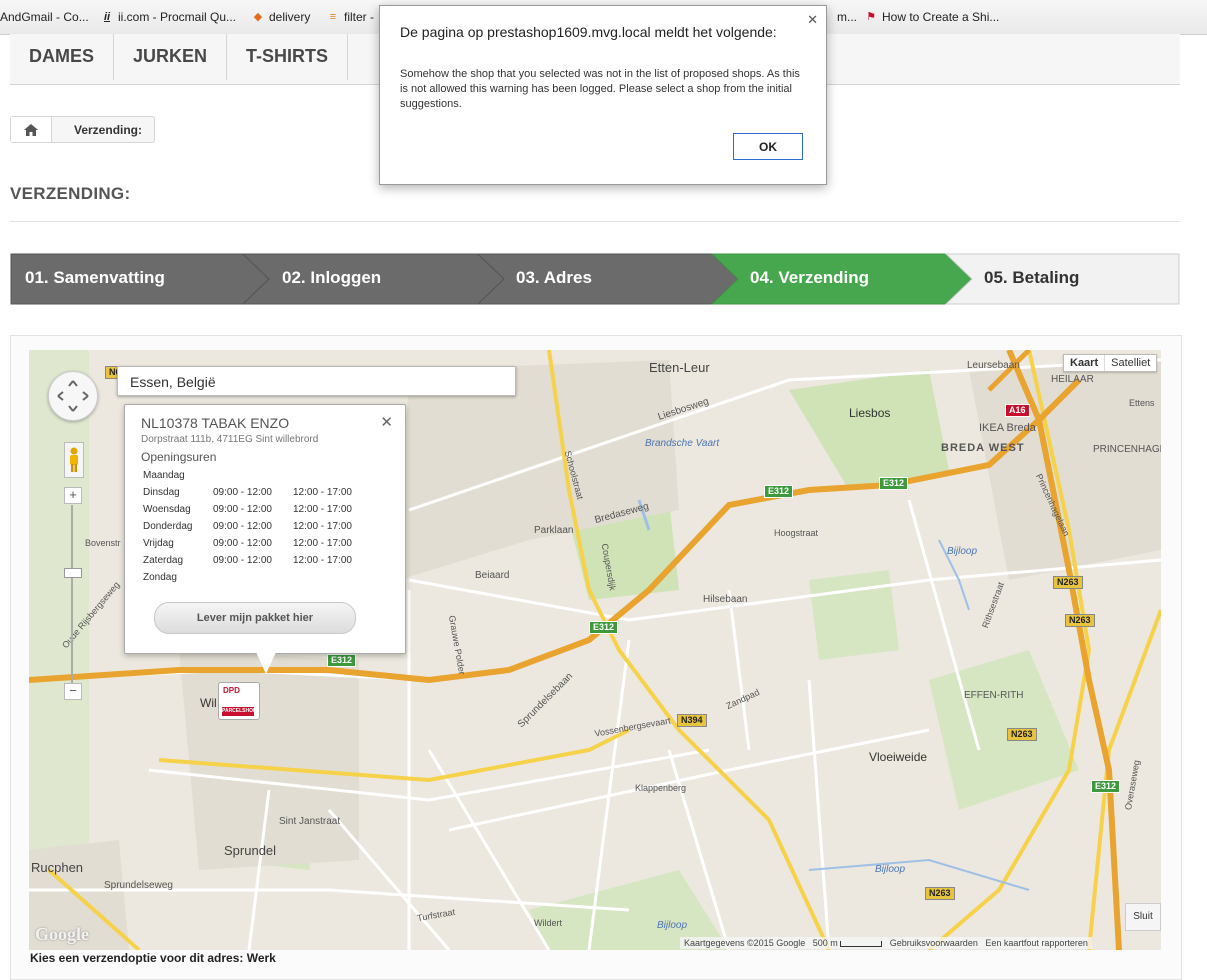 This screenshot has width=1207, height=980. What do you see at coordinates (1143, 917) in the screenshot?
I see `map-close-button: Sluit` at bounding box center [1143, 917].